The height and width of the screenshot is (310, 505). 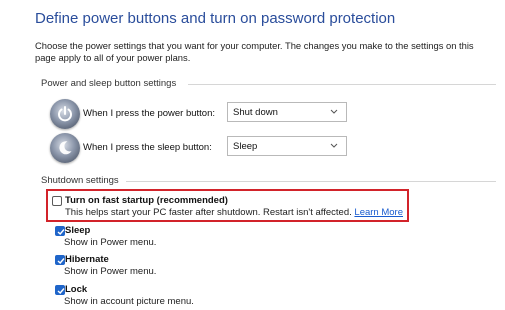 I want to click on power-button-label: When I press the power button:, so click(x=149, y=113).